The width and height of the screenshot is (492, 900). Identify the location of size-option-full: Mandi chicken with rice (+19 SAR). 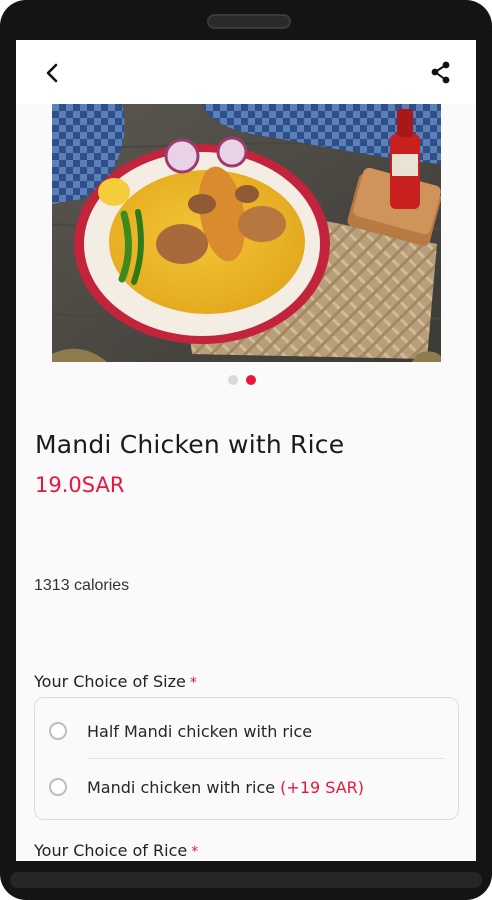
(246, 788).